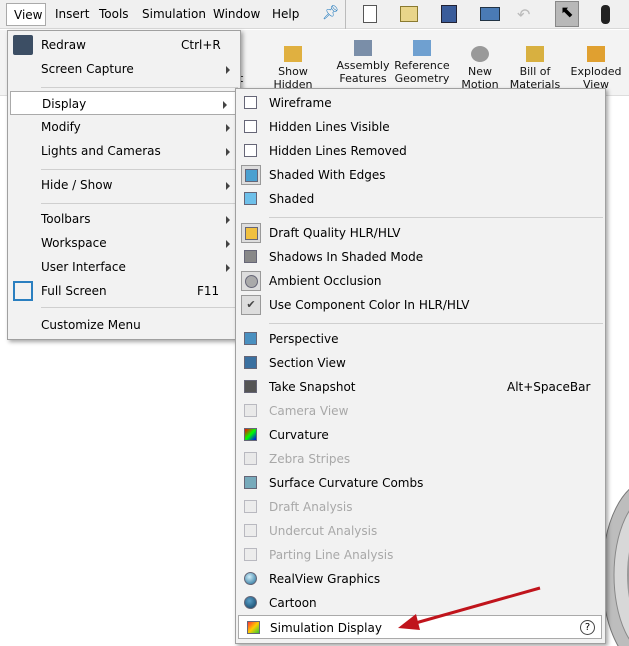 The image size is (629, 646). Describe the element at coordinates (409, 622) in the screenshot. I see `arrow-head` at that location.